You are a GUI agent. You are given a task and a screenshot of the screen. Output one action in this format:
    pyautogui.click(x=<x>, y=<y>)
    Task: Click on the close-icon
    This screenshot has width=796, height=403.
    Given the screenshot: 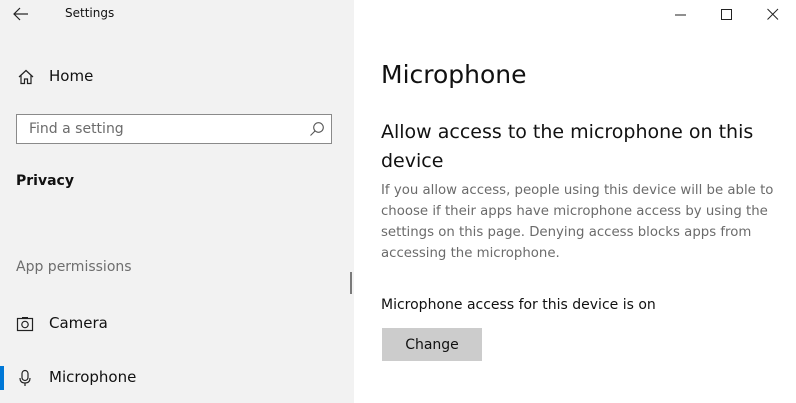 What is the action you would take?
    pyautogui.click(x=773, y=14)
    